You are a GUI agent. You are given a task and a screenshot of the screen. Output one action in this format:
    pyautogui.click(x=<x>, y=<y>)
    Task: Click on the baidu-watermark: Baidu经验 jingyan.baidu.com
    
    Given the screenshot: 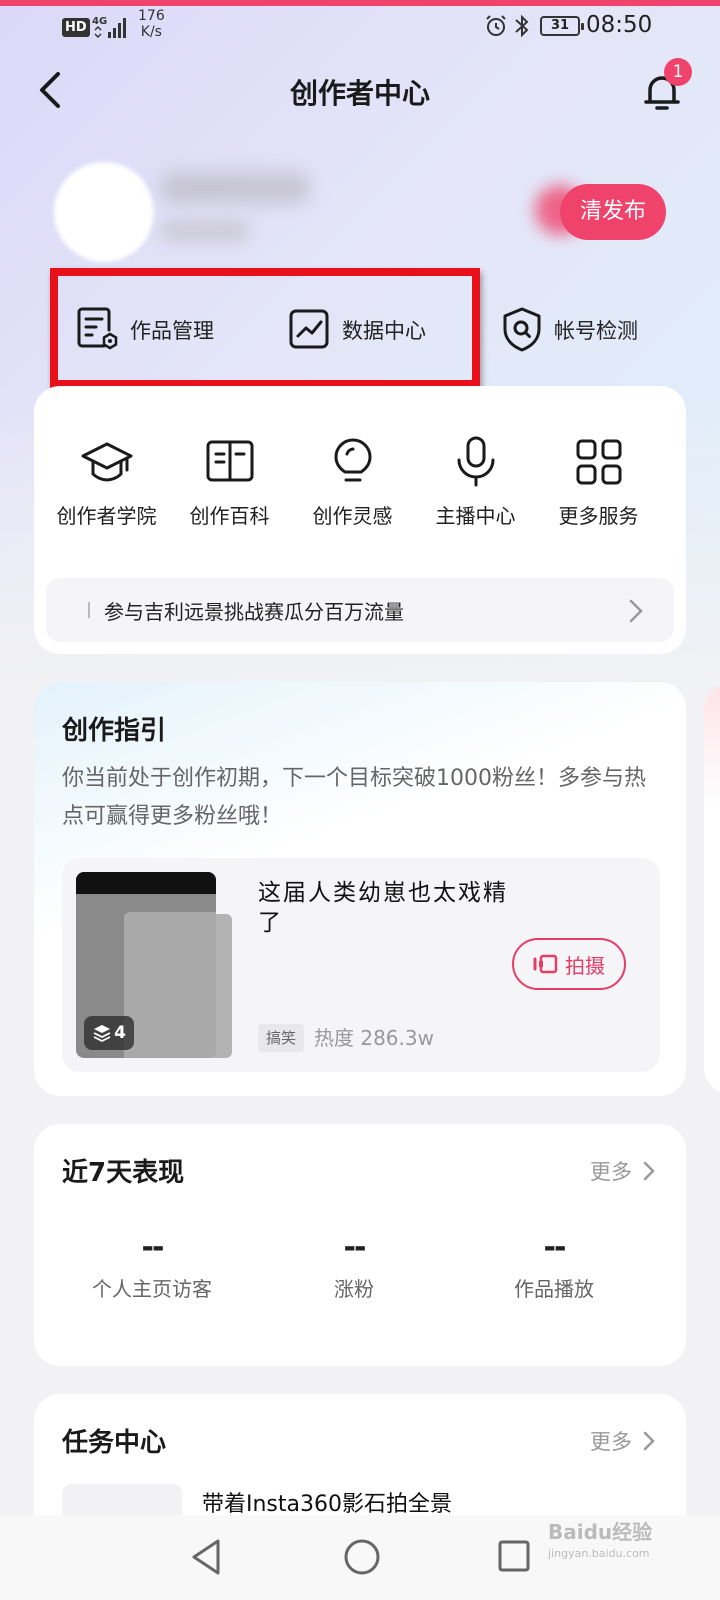 What is the action you would take?
    pyautogui.click(x=600, y=1538)
    